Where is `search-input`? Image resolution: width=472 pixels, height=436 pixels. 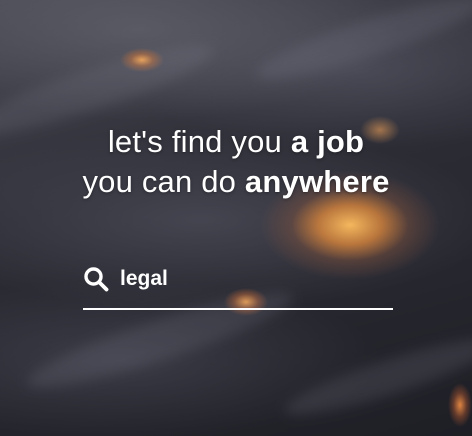
search-input is located at coordinates (250, 279).